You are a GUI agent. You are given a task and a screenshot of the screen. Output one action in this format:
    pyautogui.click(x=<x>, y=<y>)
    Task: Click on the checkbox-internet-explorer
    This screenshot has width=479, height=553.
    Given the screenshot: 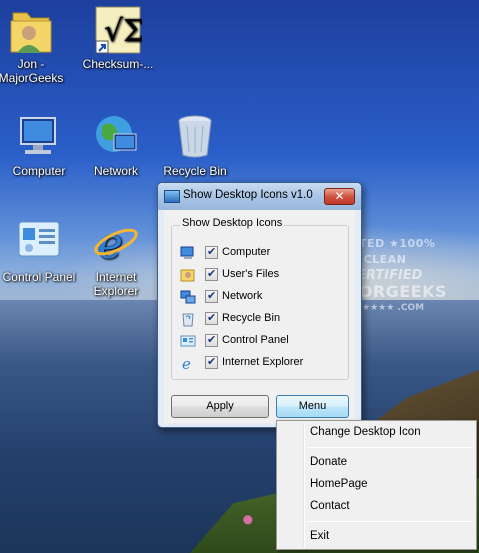 What is the action you would take?
    pyautogui.click(x=211, y=362)
    